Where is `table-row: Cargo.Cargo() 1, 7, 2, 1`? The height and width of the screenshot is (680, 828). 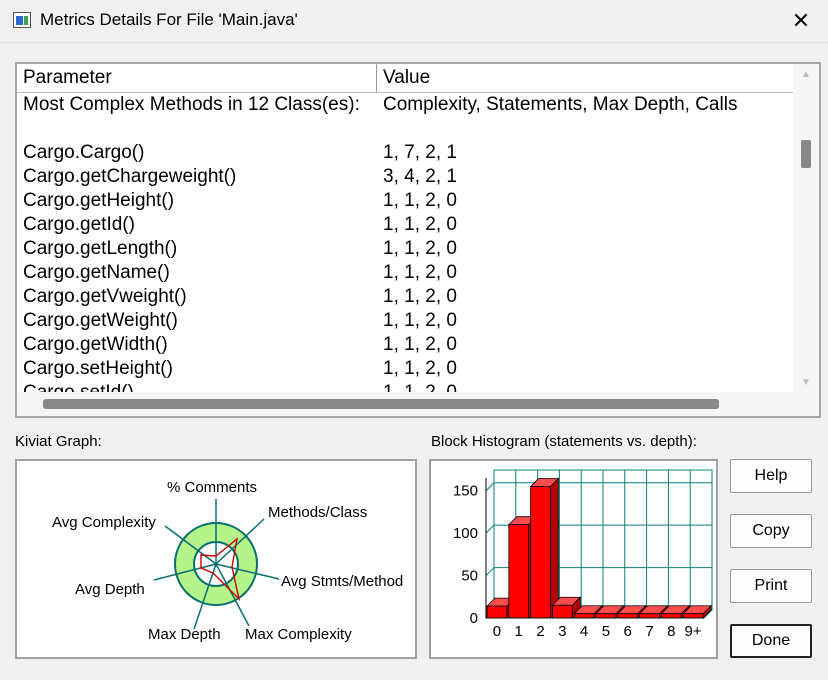
table-row: Cargo.Cargo() 1, 7, 2, 1 is located at coordinates (405, 153).